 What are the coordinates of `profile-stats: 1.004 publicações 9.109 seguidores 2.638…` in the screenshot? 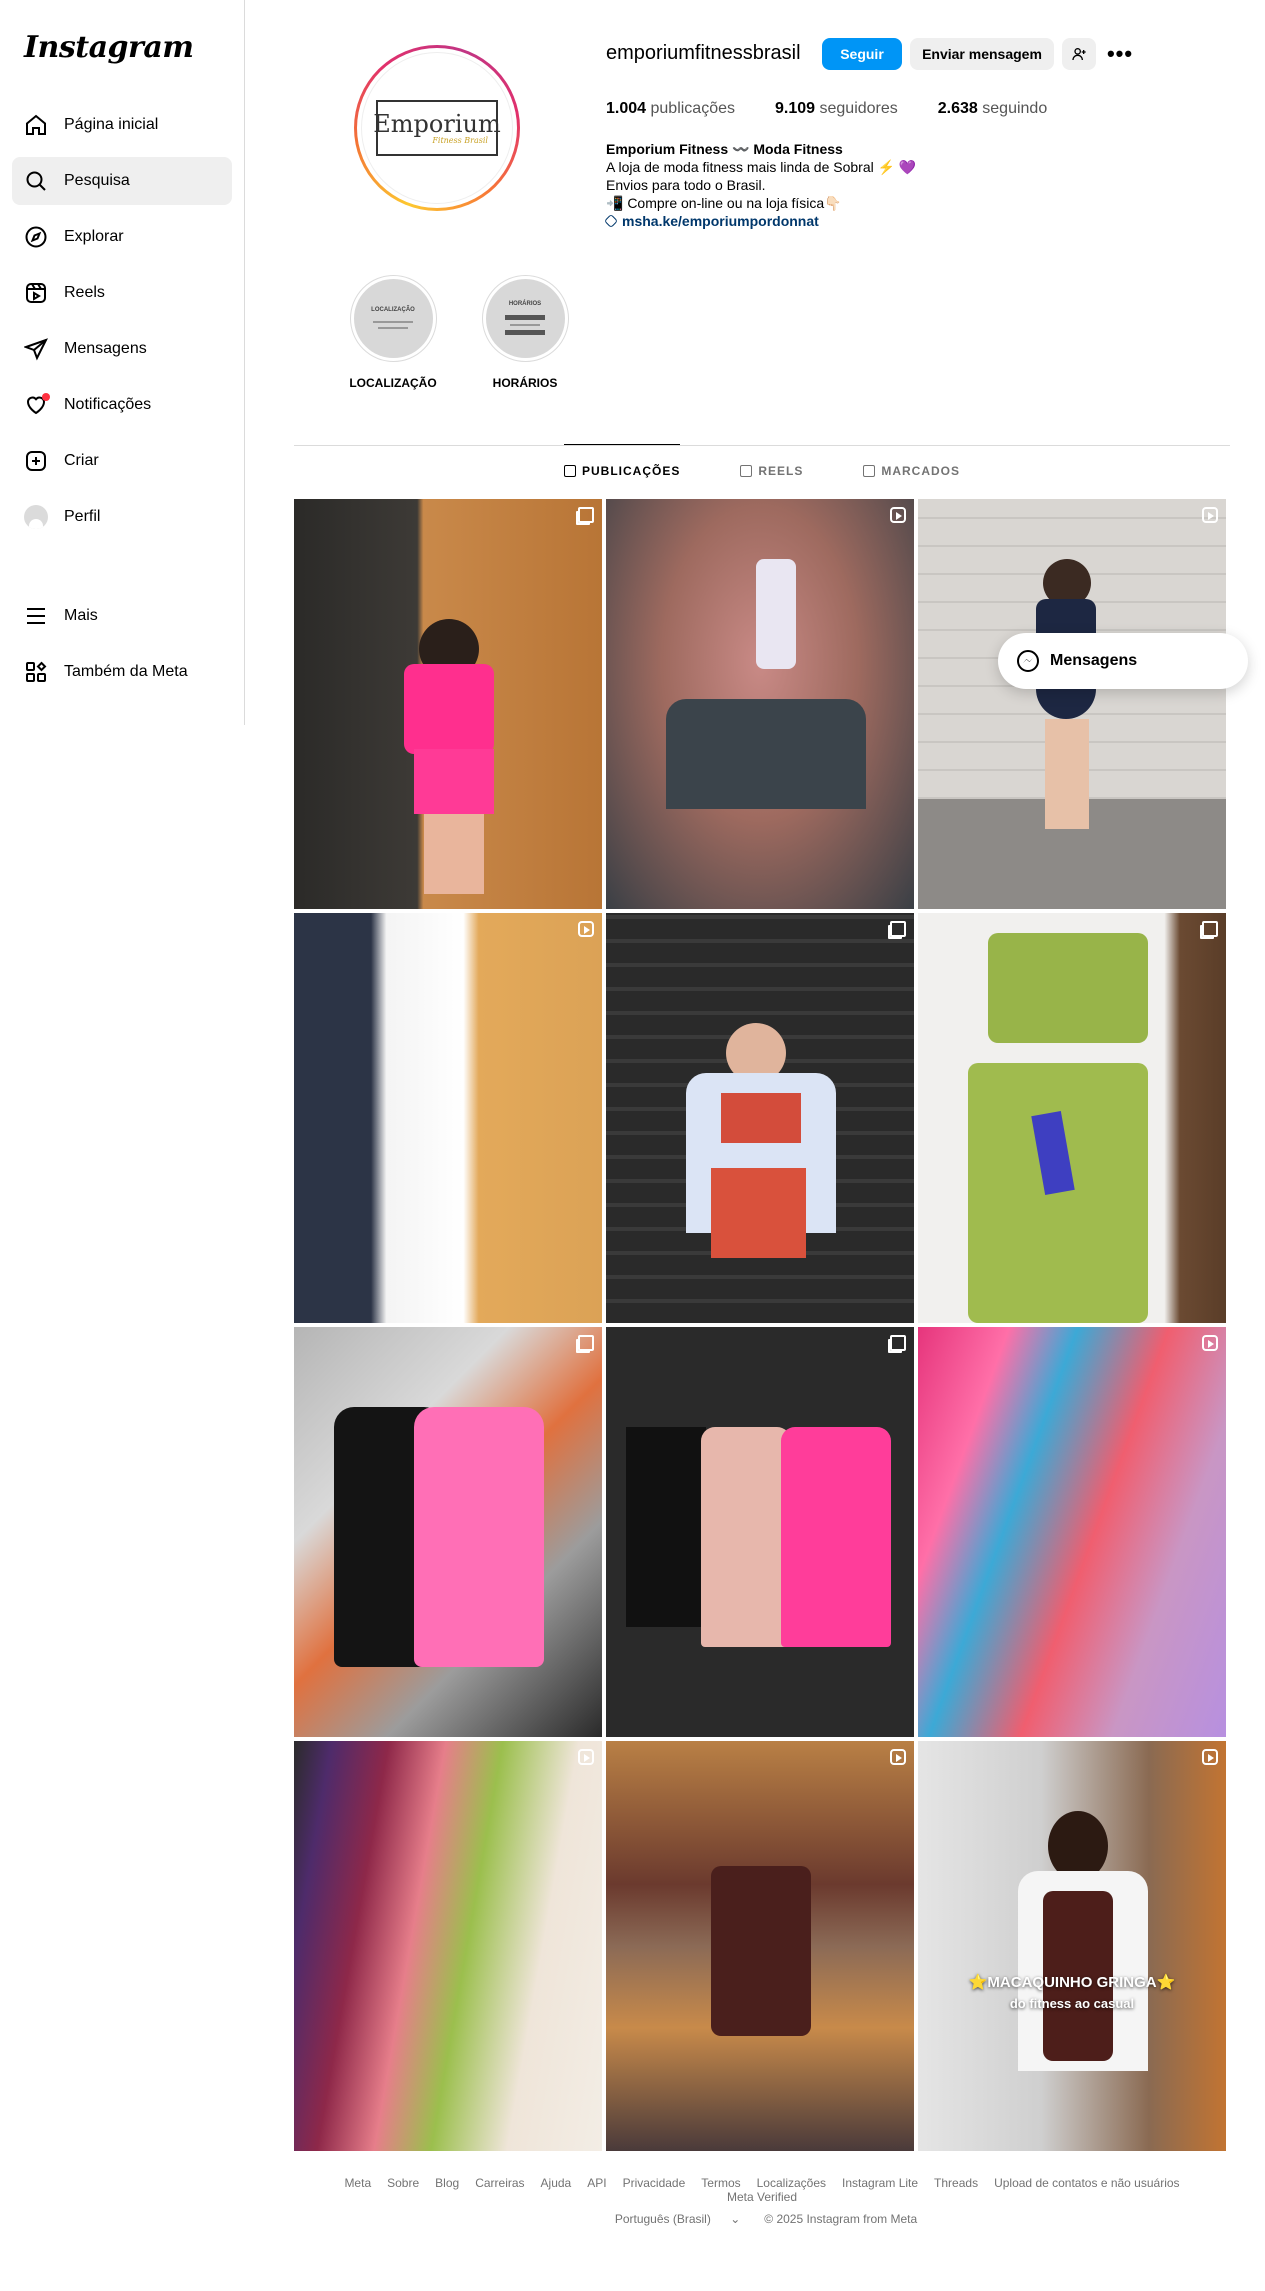 It's located at (846, 109).